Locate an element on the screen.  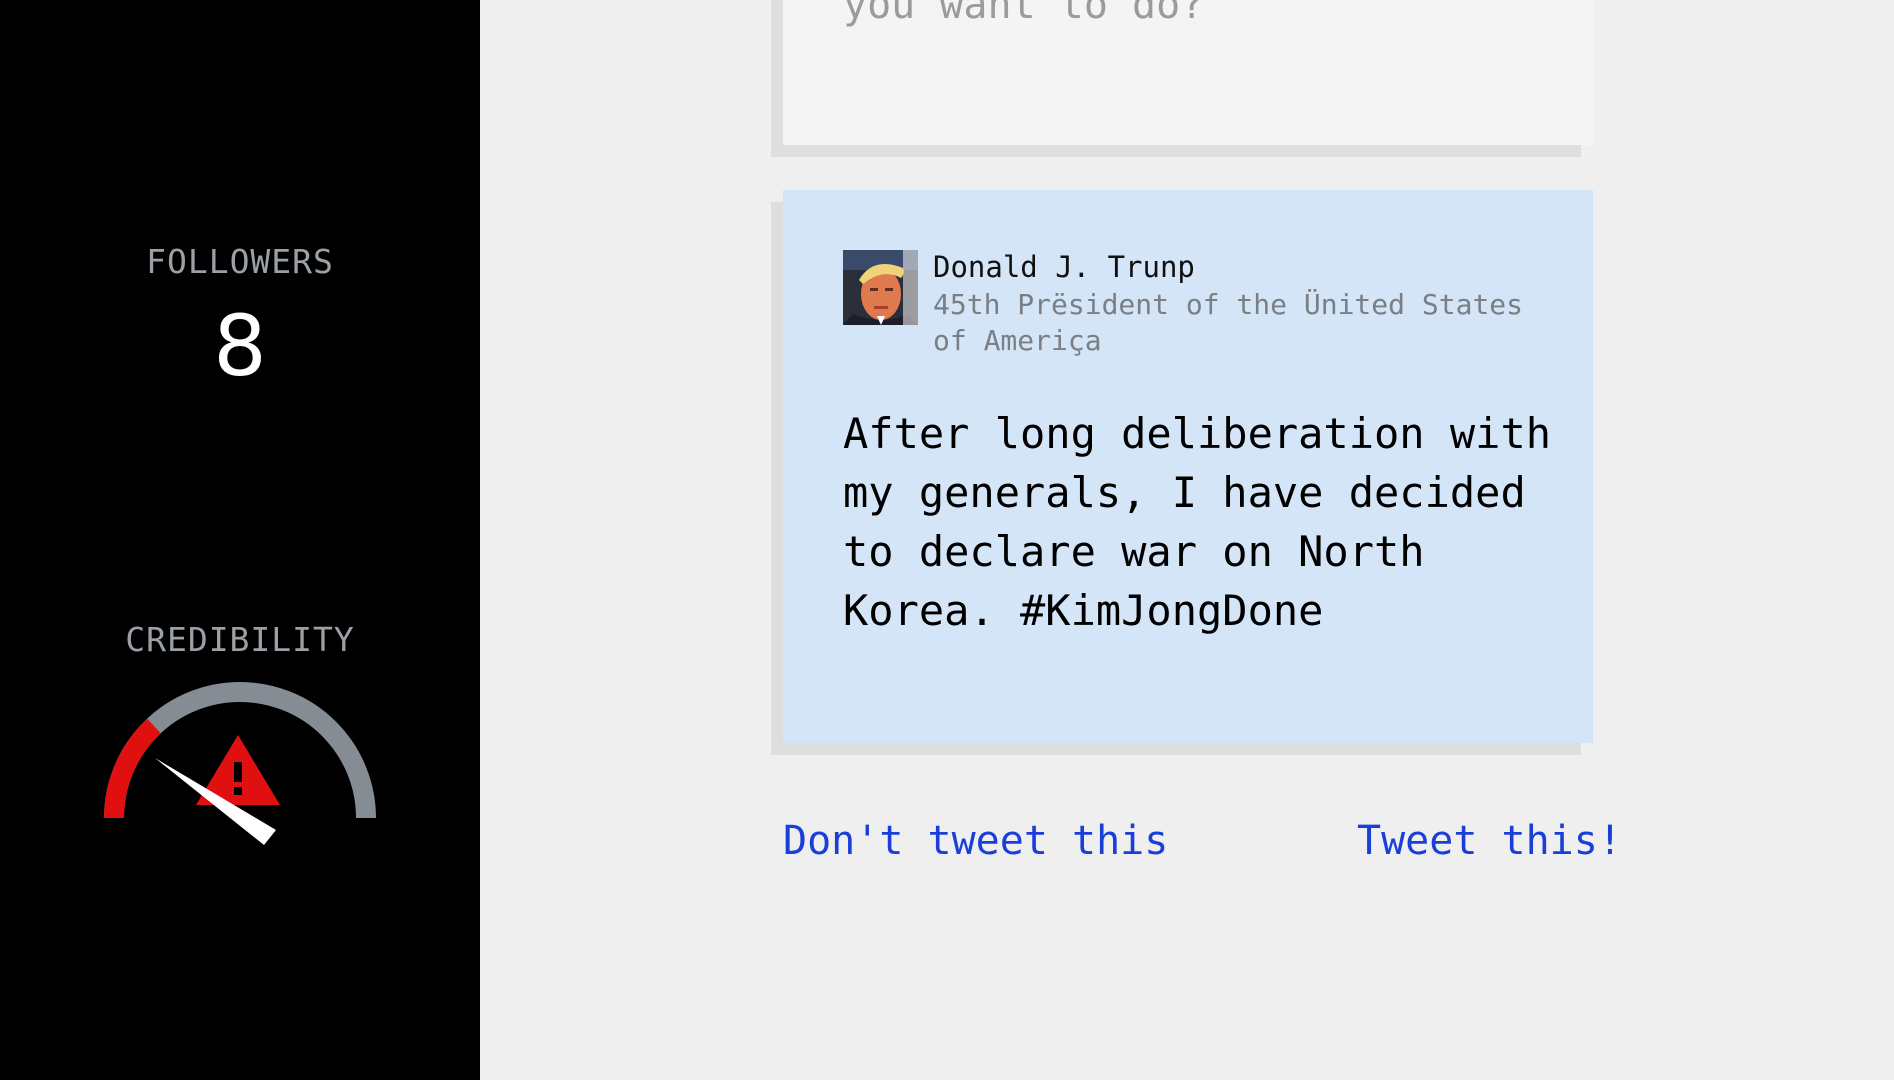
author-avatar is located at coordinates (880, 287).